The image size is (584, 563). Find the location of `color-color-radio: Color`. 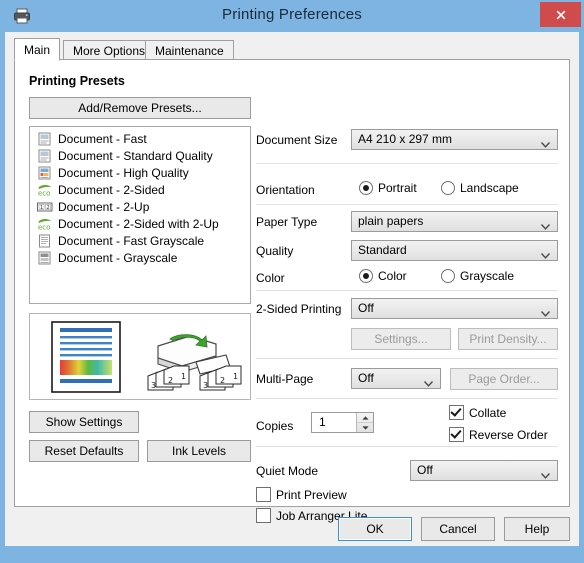

color-color-radio: Color is located at coordinates (383, 276).